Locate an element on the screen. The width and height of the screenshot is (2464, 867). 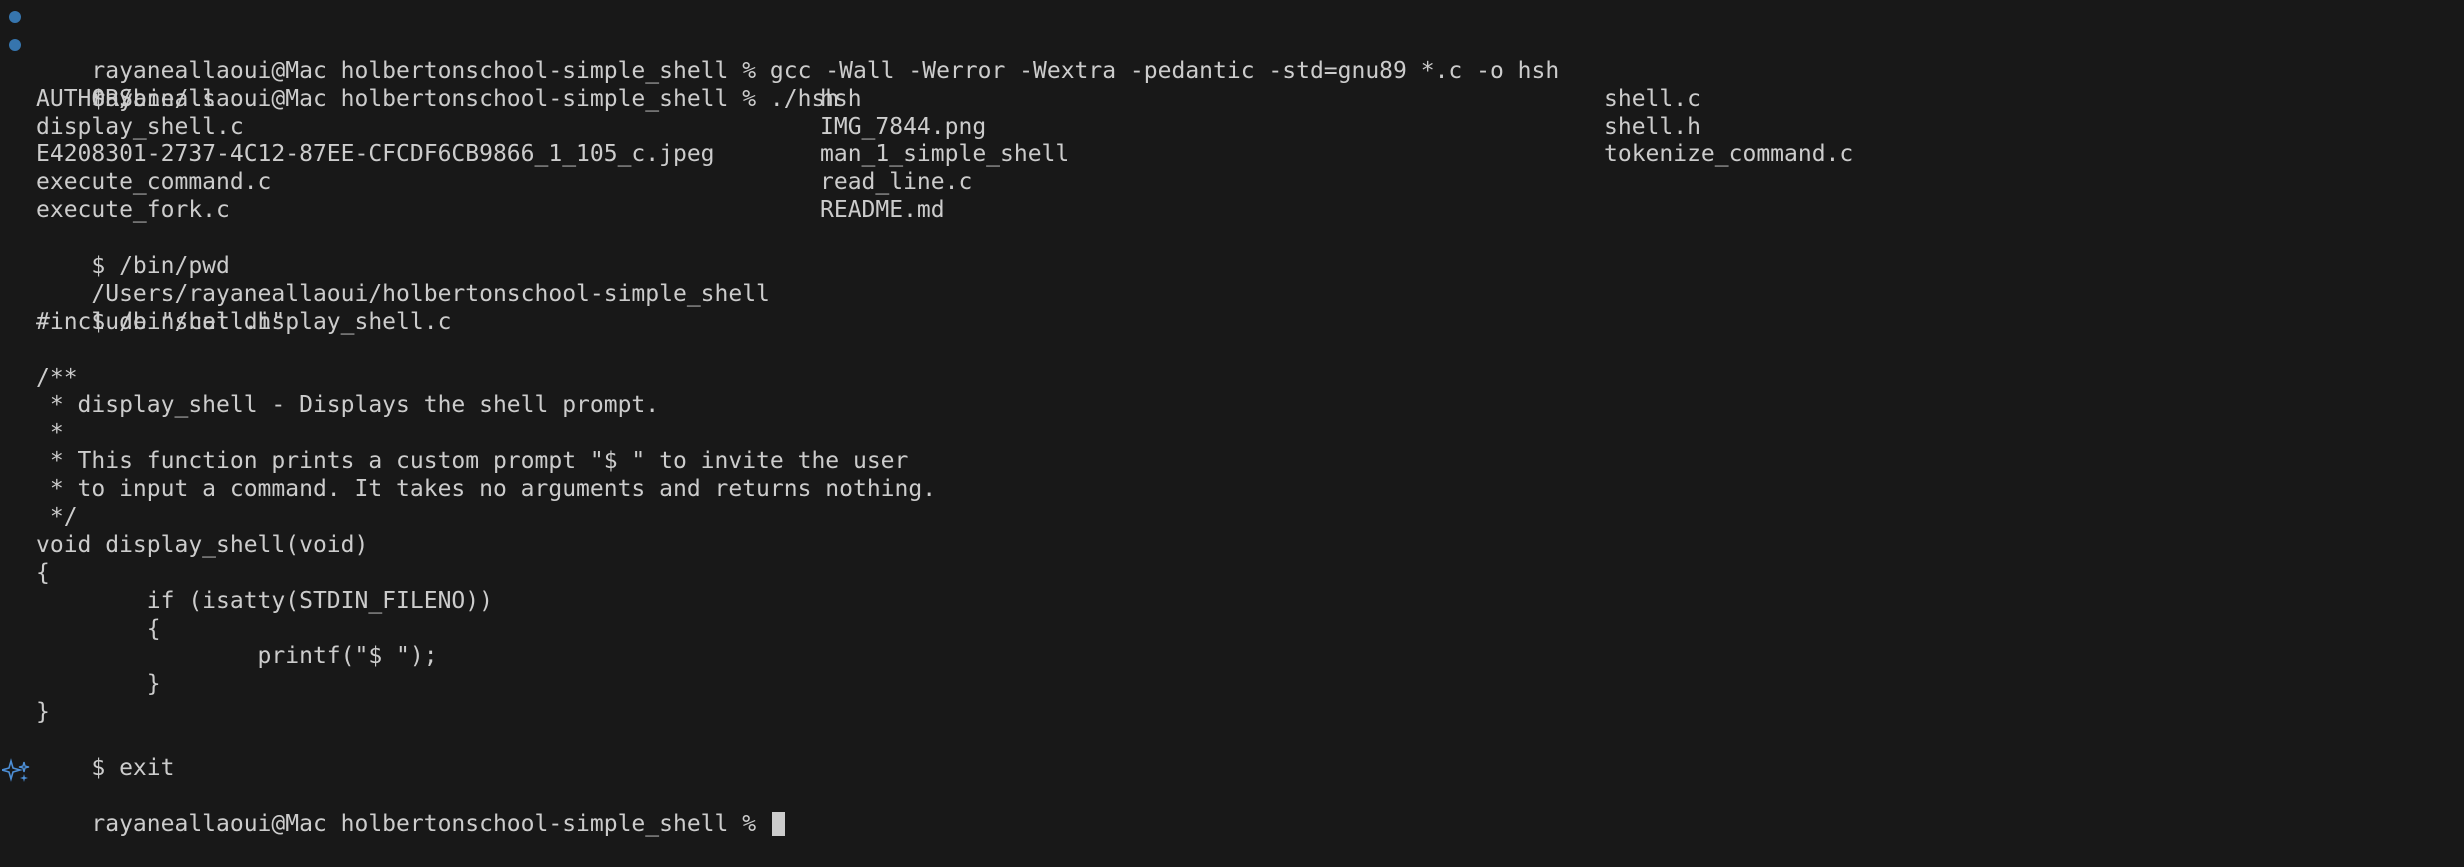
ls-output-row: execute_fork.c README.md is located at coordinates (1232, 211).